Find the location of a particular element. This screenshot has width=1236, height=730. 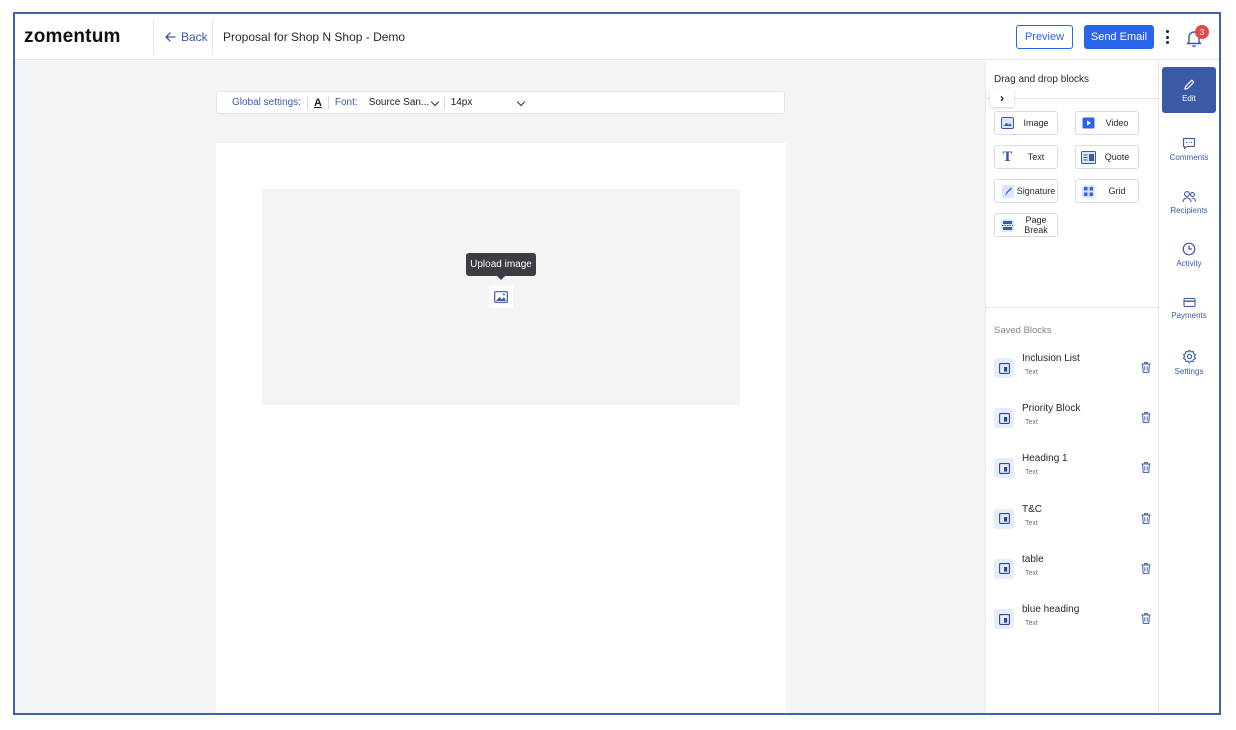

rail-label: Recipients is located at coordinates (1189, 210).